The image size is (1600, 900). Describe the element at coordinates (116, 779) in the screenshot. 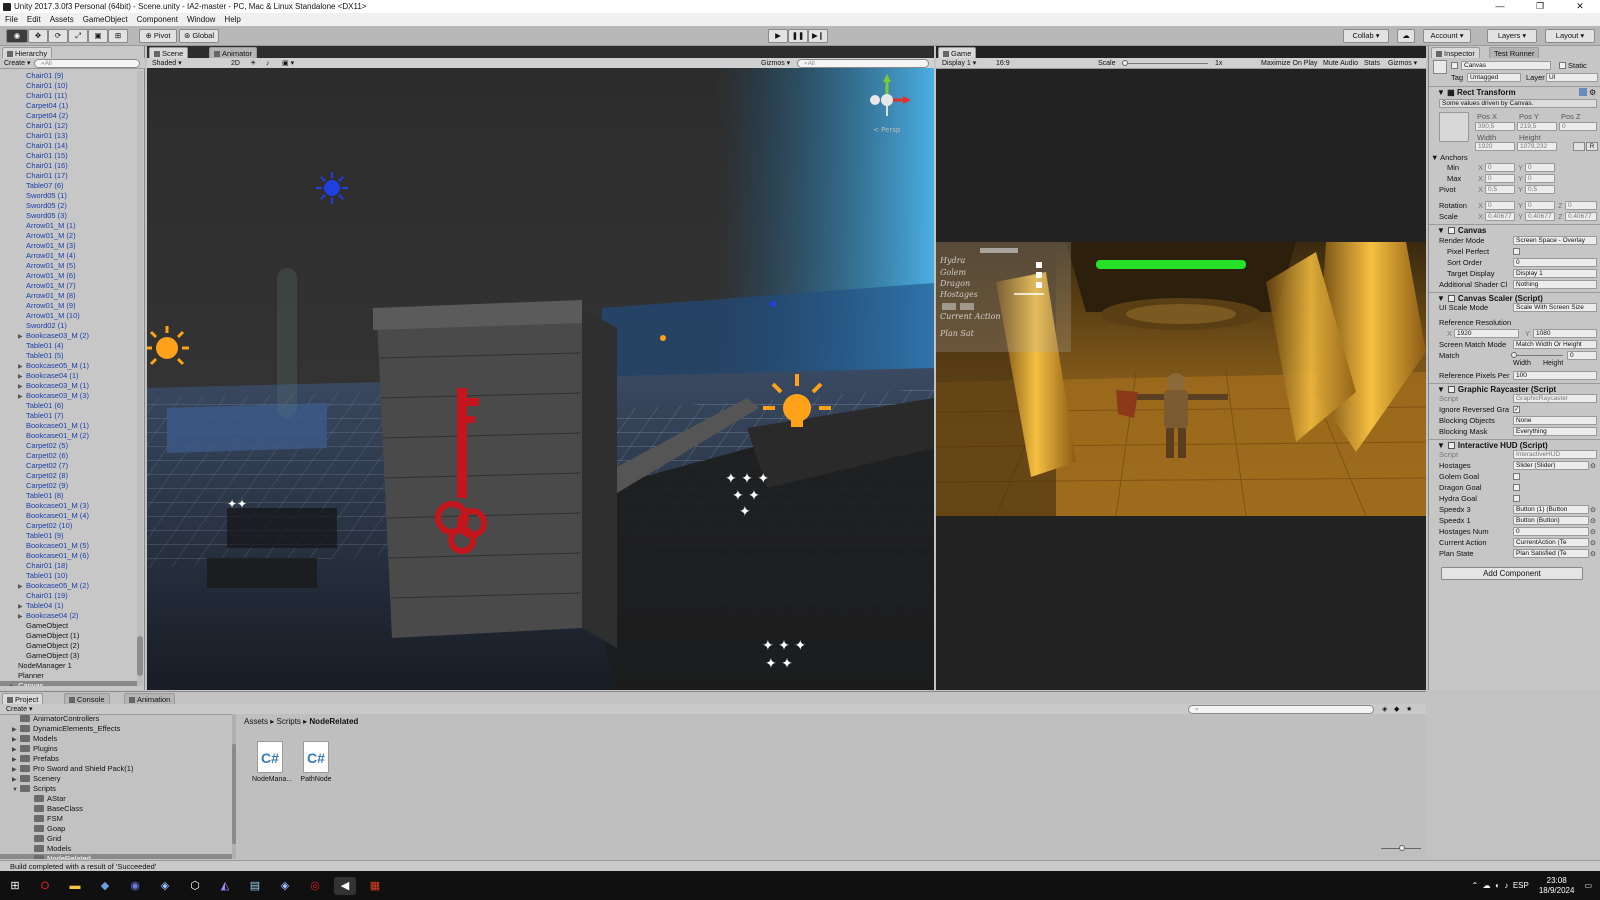

I see `project-folder: ▶ Scenery` at that location.